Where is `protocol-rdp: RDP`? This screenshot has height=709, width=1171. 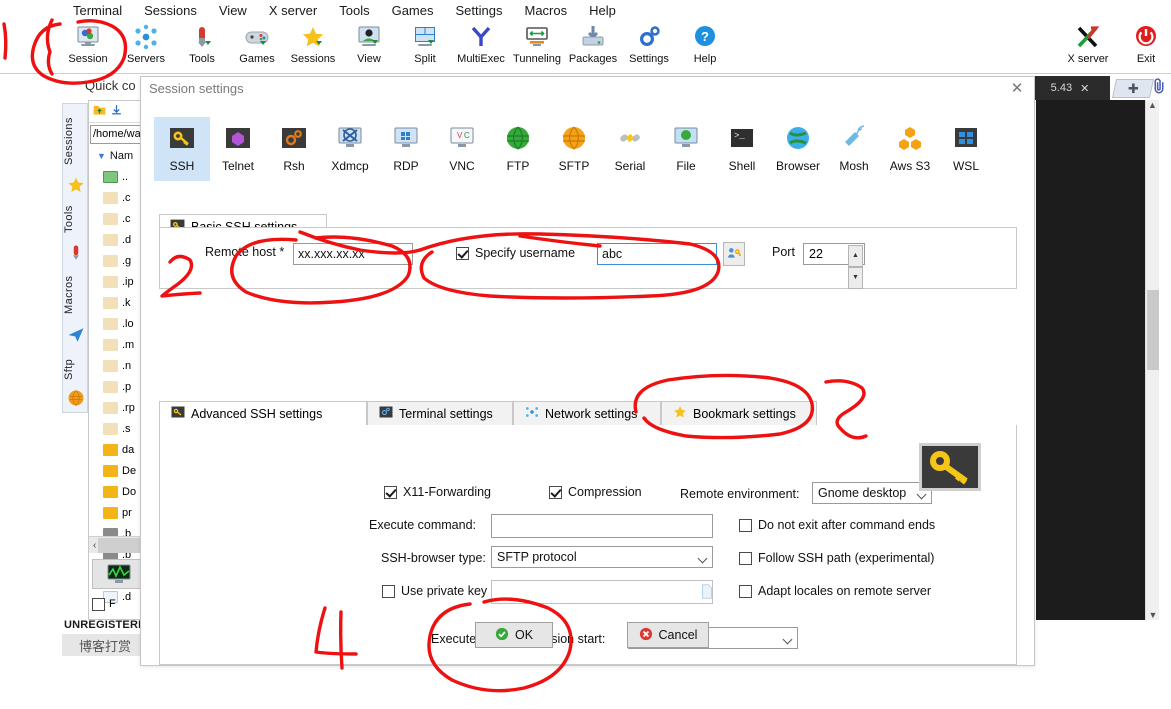
protocol-rdp: RDP is located at coordinates (406, 149).